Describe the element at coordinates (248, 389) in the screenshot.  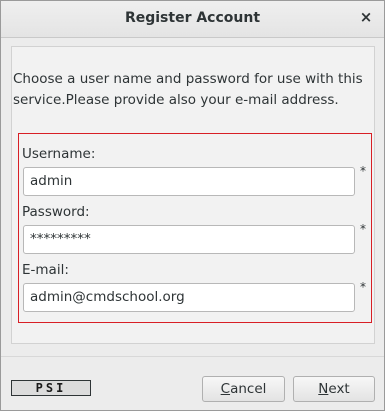
I see `cancel-label: ancel` at that location.